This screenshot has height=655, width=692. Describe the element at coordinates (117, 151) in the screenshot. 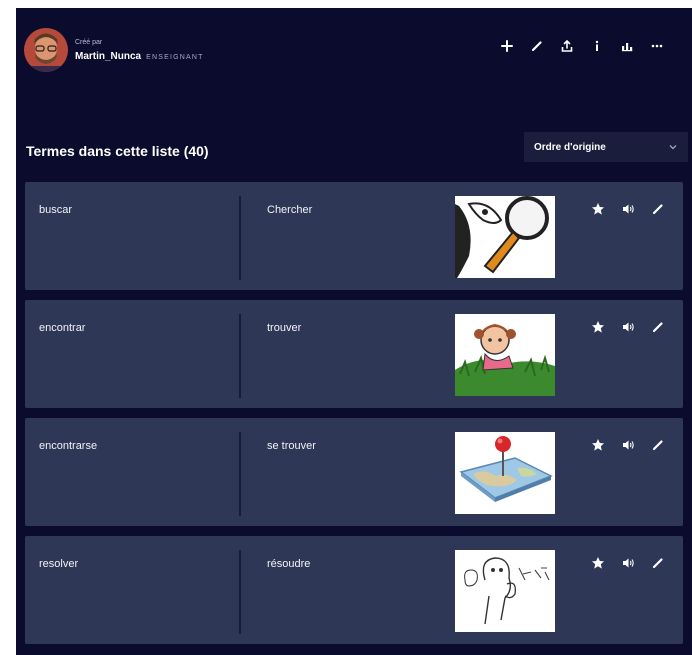

I see `list-title: Termes dans cette liste (40)` at that location.